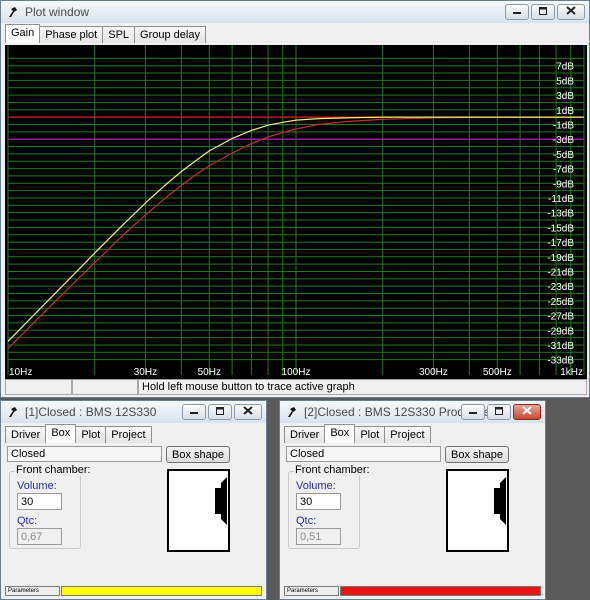  Describe the element at coordinates (560, 302) in the screenshot. I see `y-tick-label: -25dB` at that location.